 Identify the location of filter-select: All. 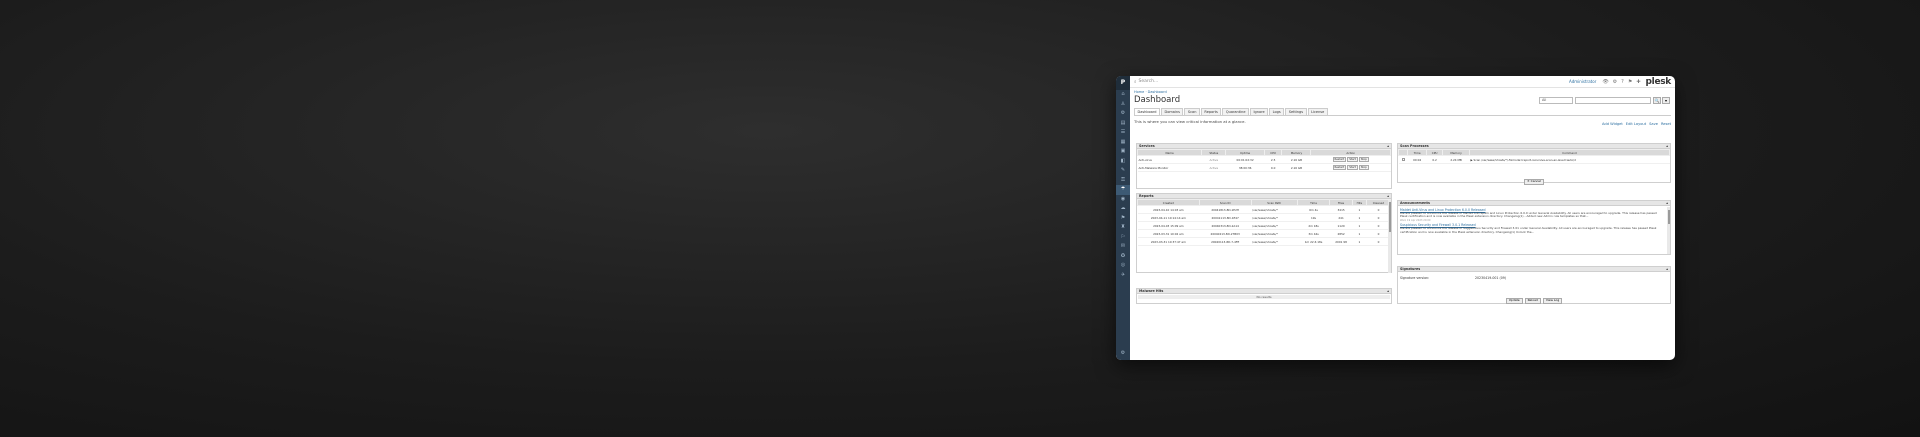
(1556, 100).